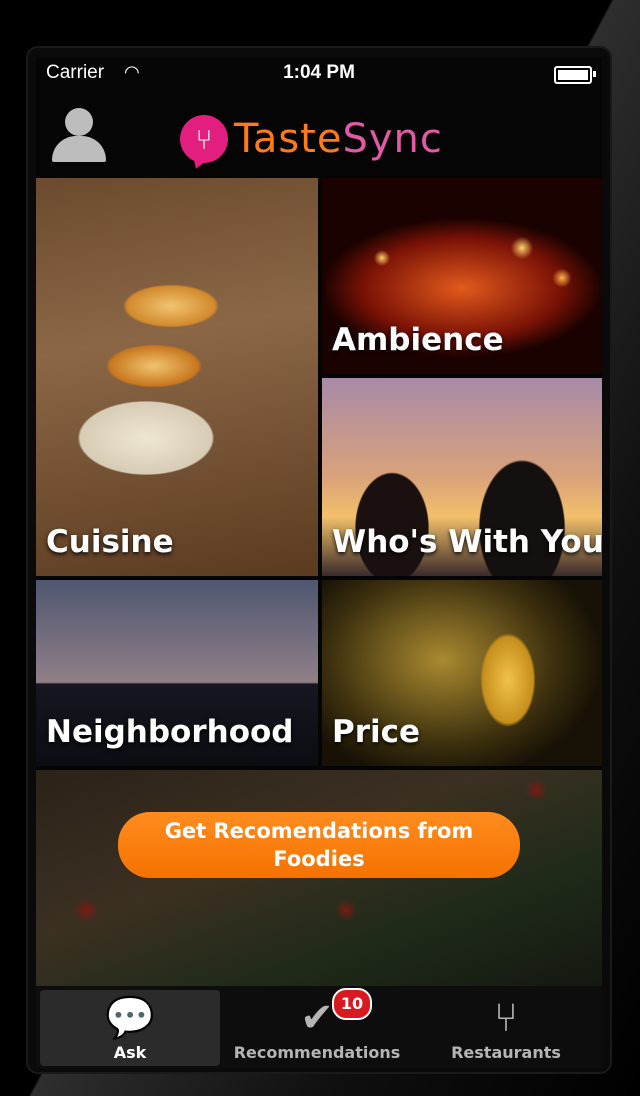  I want to click on whos-with-you-label: Who's With You, so click(467, 542).